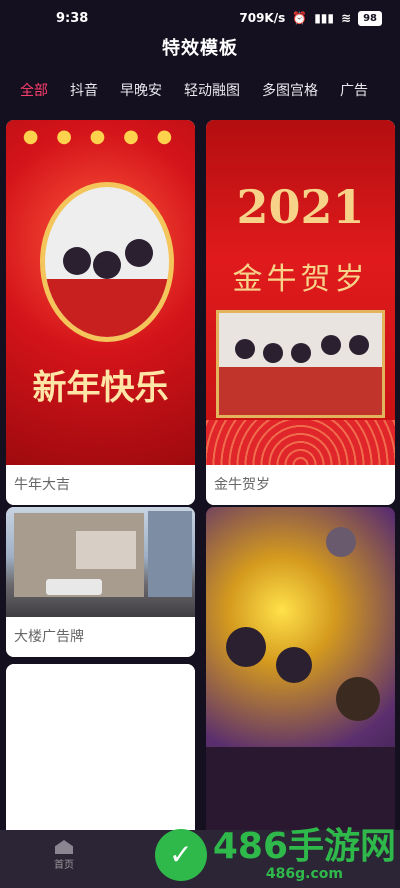 This screenshot has height=888, width=400. I want to click on battery-icon: 98, so click(370, 18).